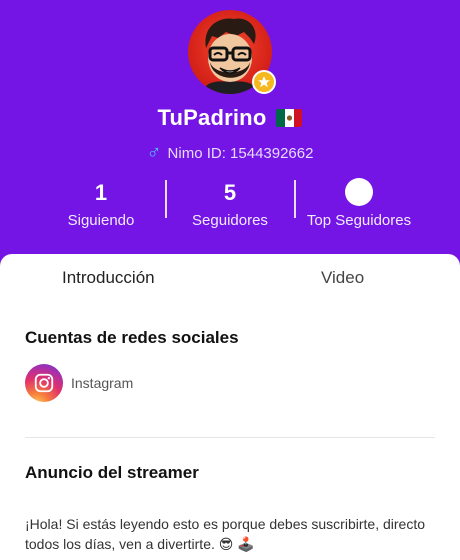 This screenshot has height=560, width=460. Describe the element at coordinates (230, 220) in the screenshot. I see `stat-followers-label: Seguidores` at that location.